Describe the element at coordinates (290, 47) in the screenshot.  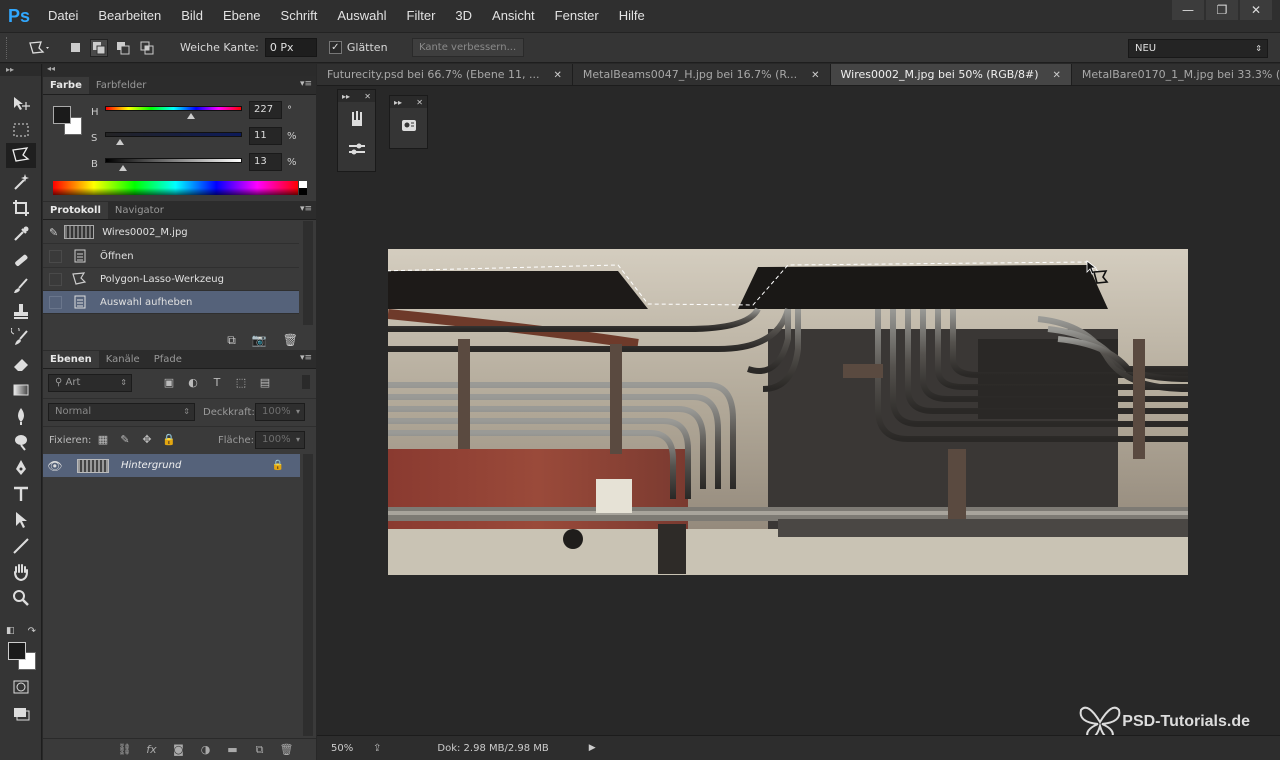
I see `feather-input: 0 Px` at that location.